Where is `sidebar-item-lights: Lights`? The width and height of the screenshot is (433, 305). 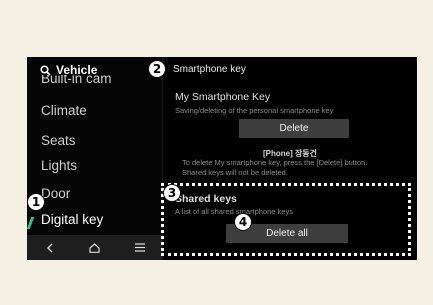 sidebar-item-lights: Lights is located at coordinates (59, 165).